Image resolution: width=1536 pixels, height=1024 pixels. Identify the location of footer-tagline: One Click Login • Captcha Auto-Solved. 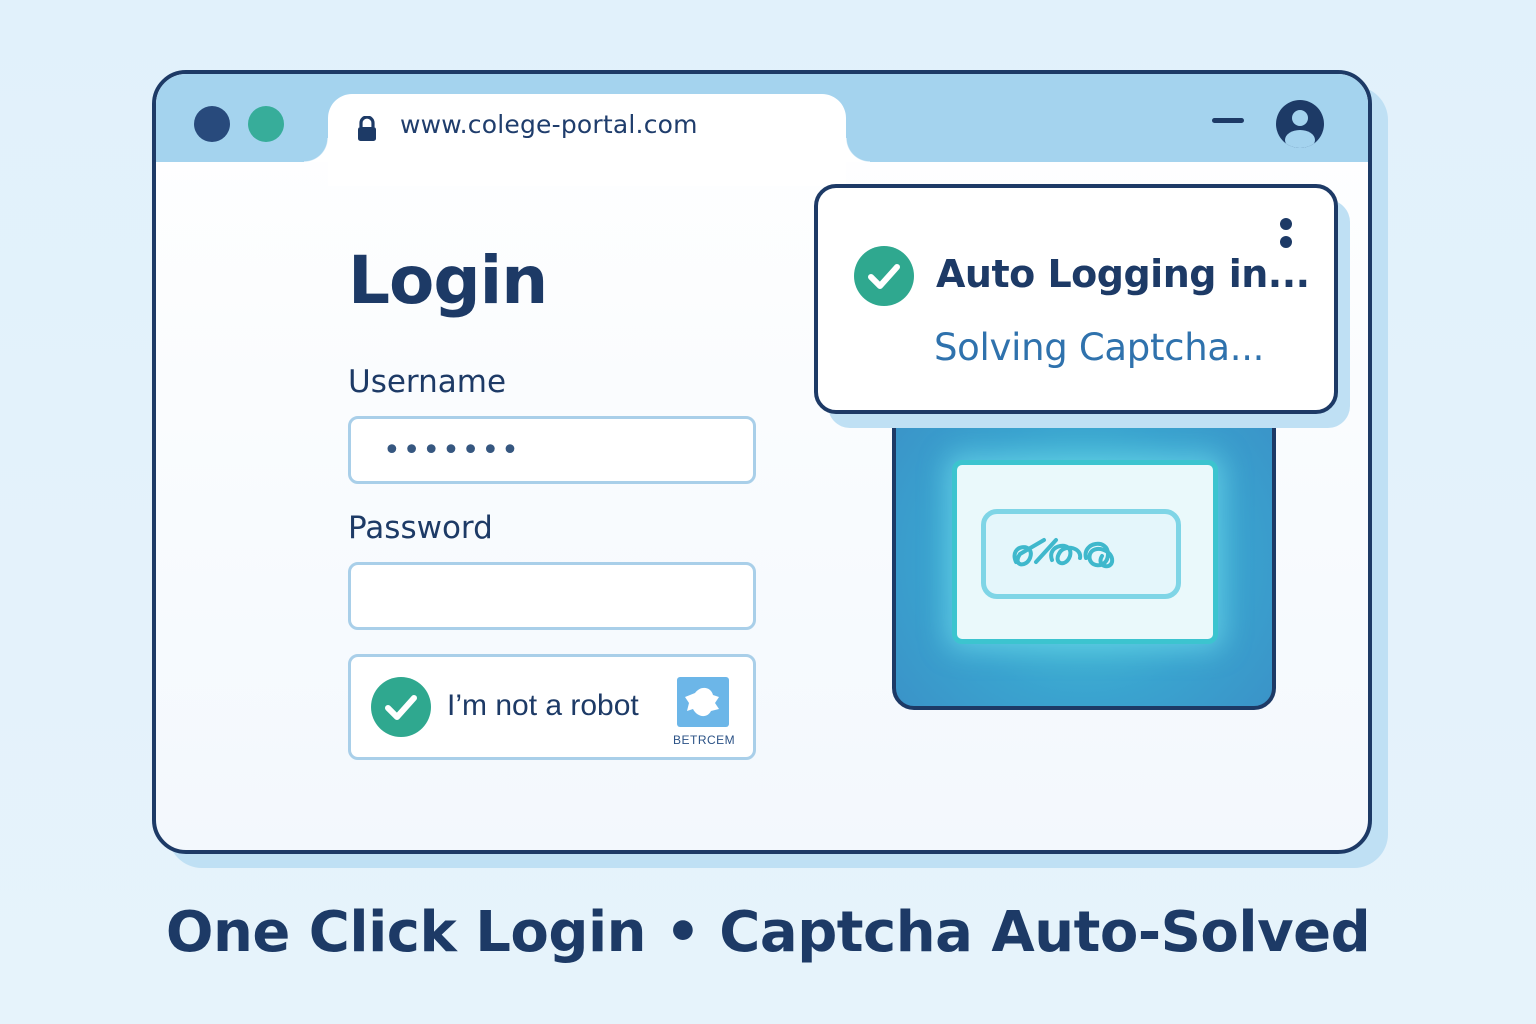
(768, 932).